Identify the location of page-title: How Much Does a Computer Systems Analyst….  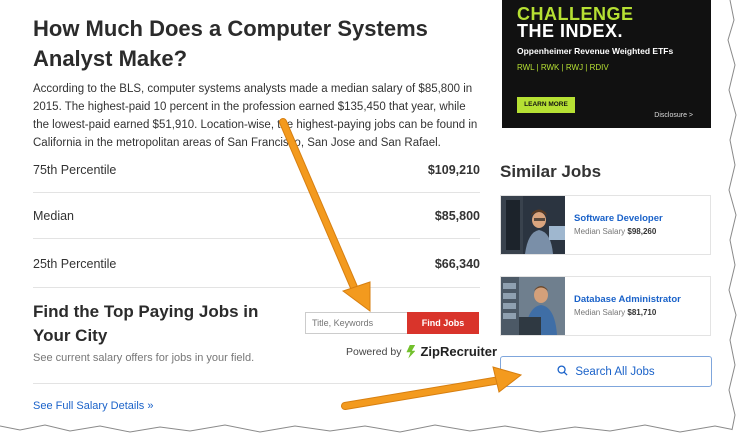
(230, 43).